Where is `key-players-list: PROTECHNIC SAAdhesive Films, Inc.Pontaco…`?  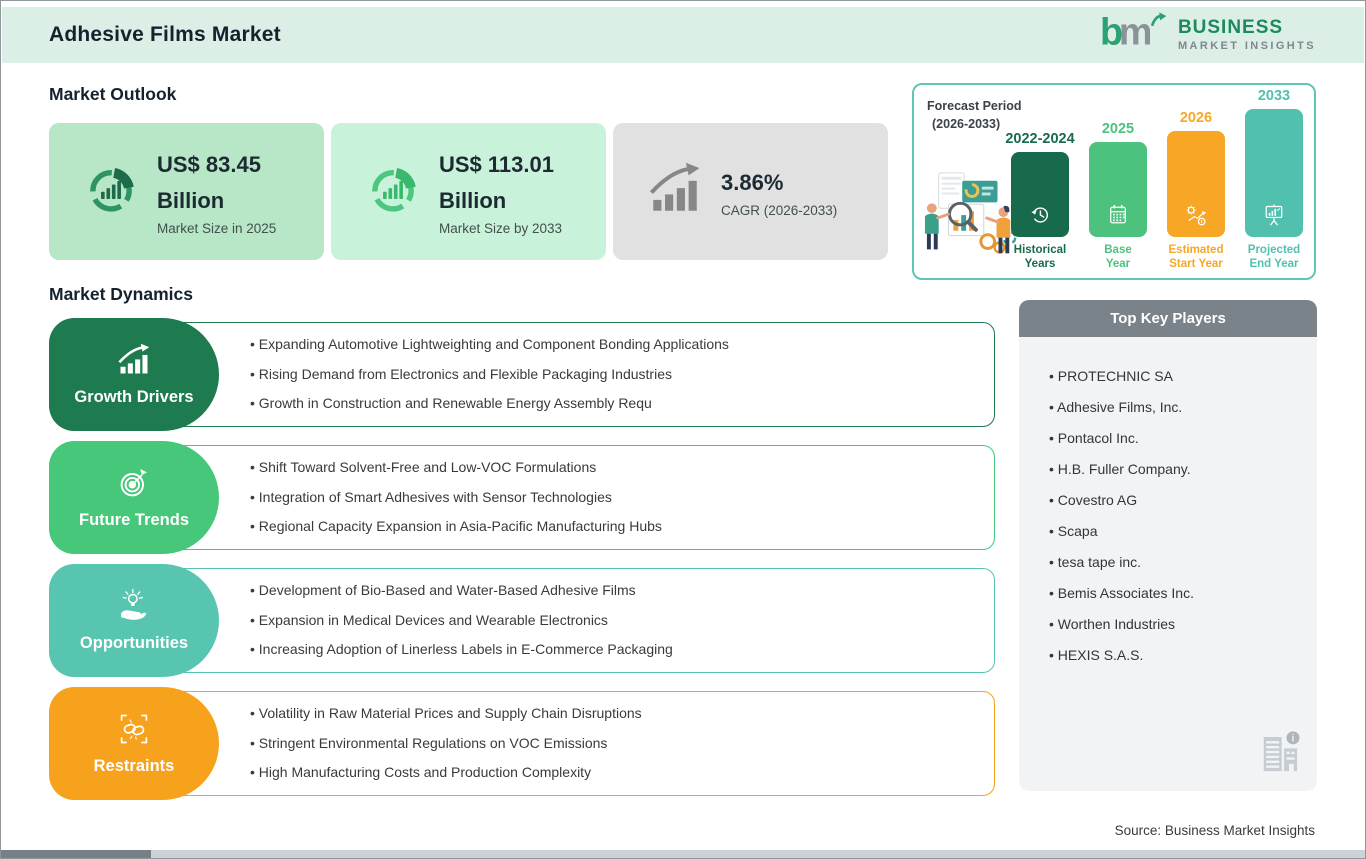 key-players-list: PROTECHNIC SAAdhesive Films, Inc.Pontaco… is located at coordinates (1183, 516).